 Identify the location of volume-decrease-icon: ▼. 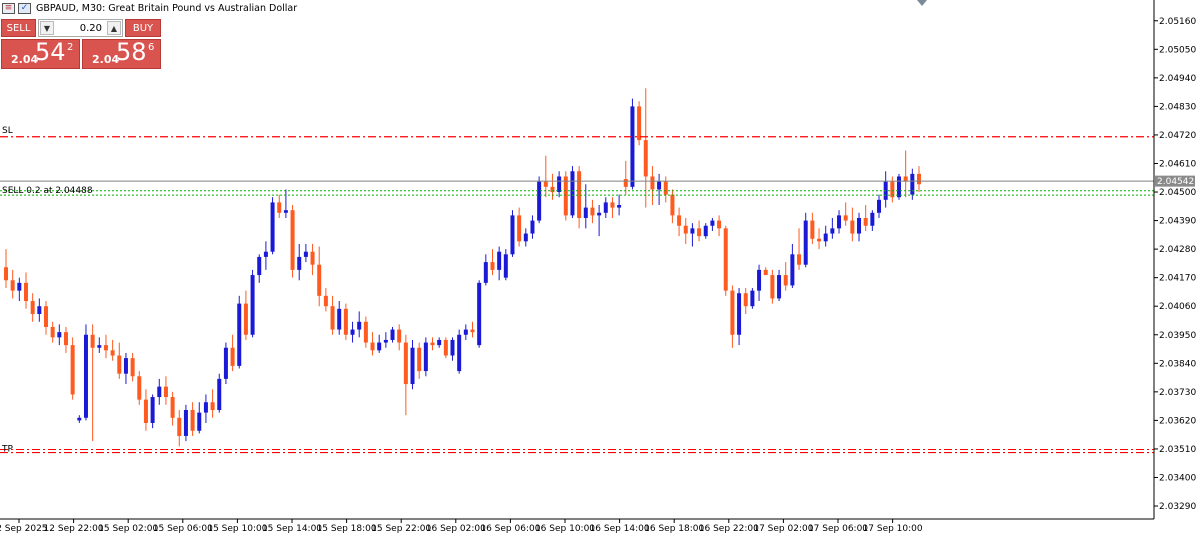
(47, 28).